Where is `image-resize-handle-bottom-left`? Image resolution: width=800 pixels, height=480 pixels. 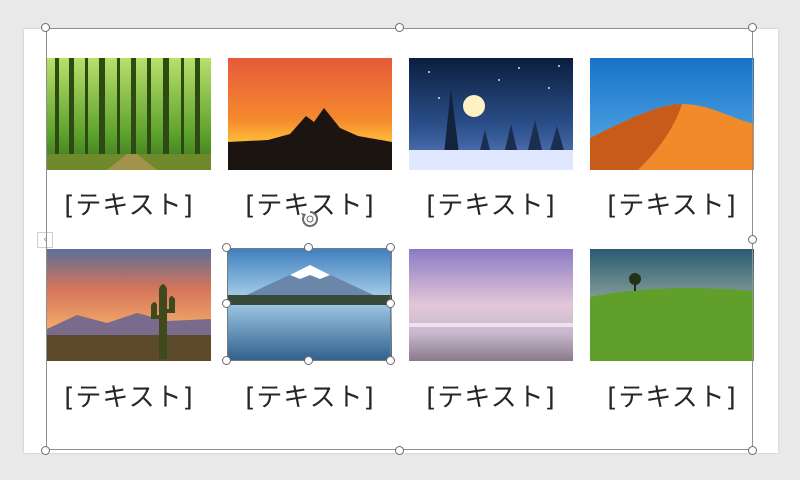 image-resize-handle-bottom-left is located at coordinates (226, 360).